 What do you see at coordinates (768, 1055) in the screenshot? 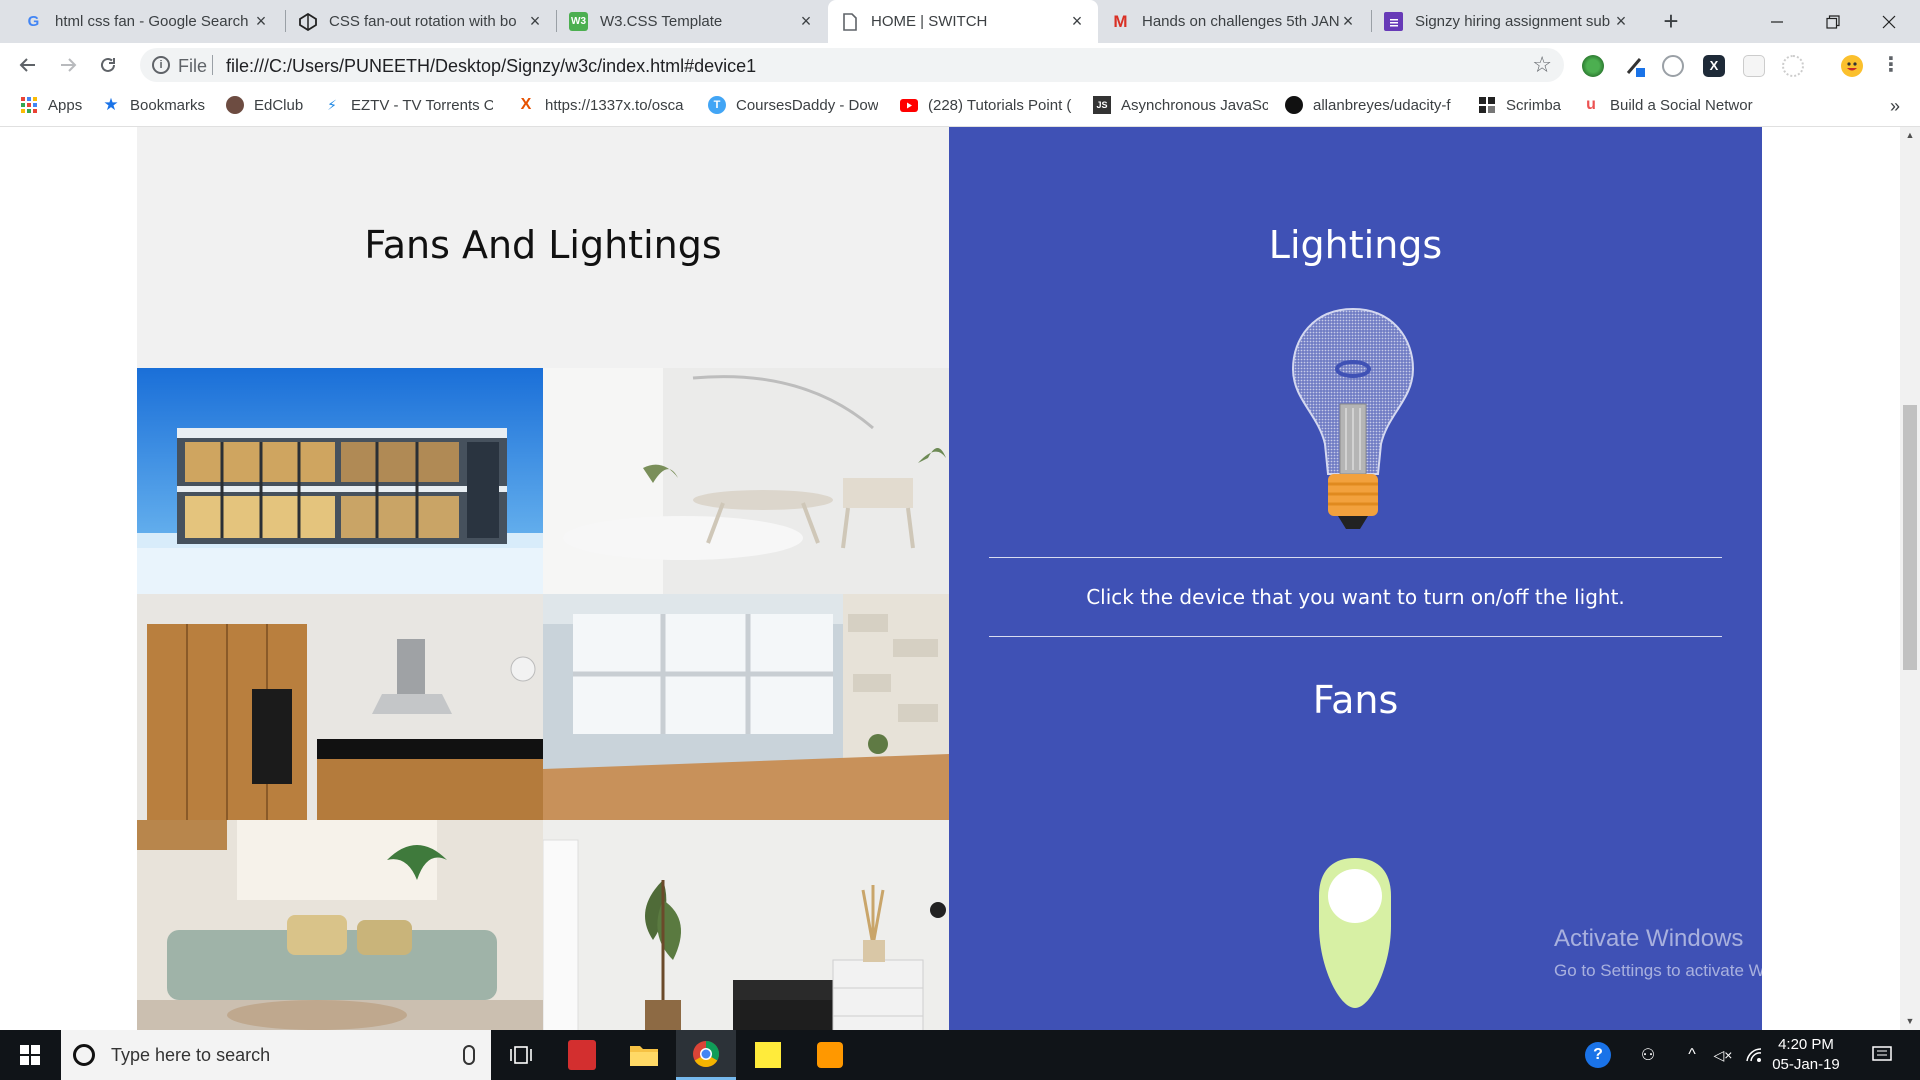
I see `sticky-notes-app` at bounding box center [768, 1055].